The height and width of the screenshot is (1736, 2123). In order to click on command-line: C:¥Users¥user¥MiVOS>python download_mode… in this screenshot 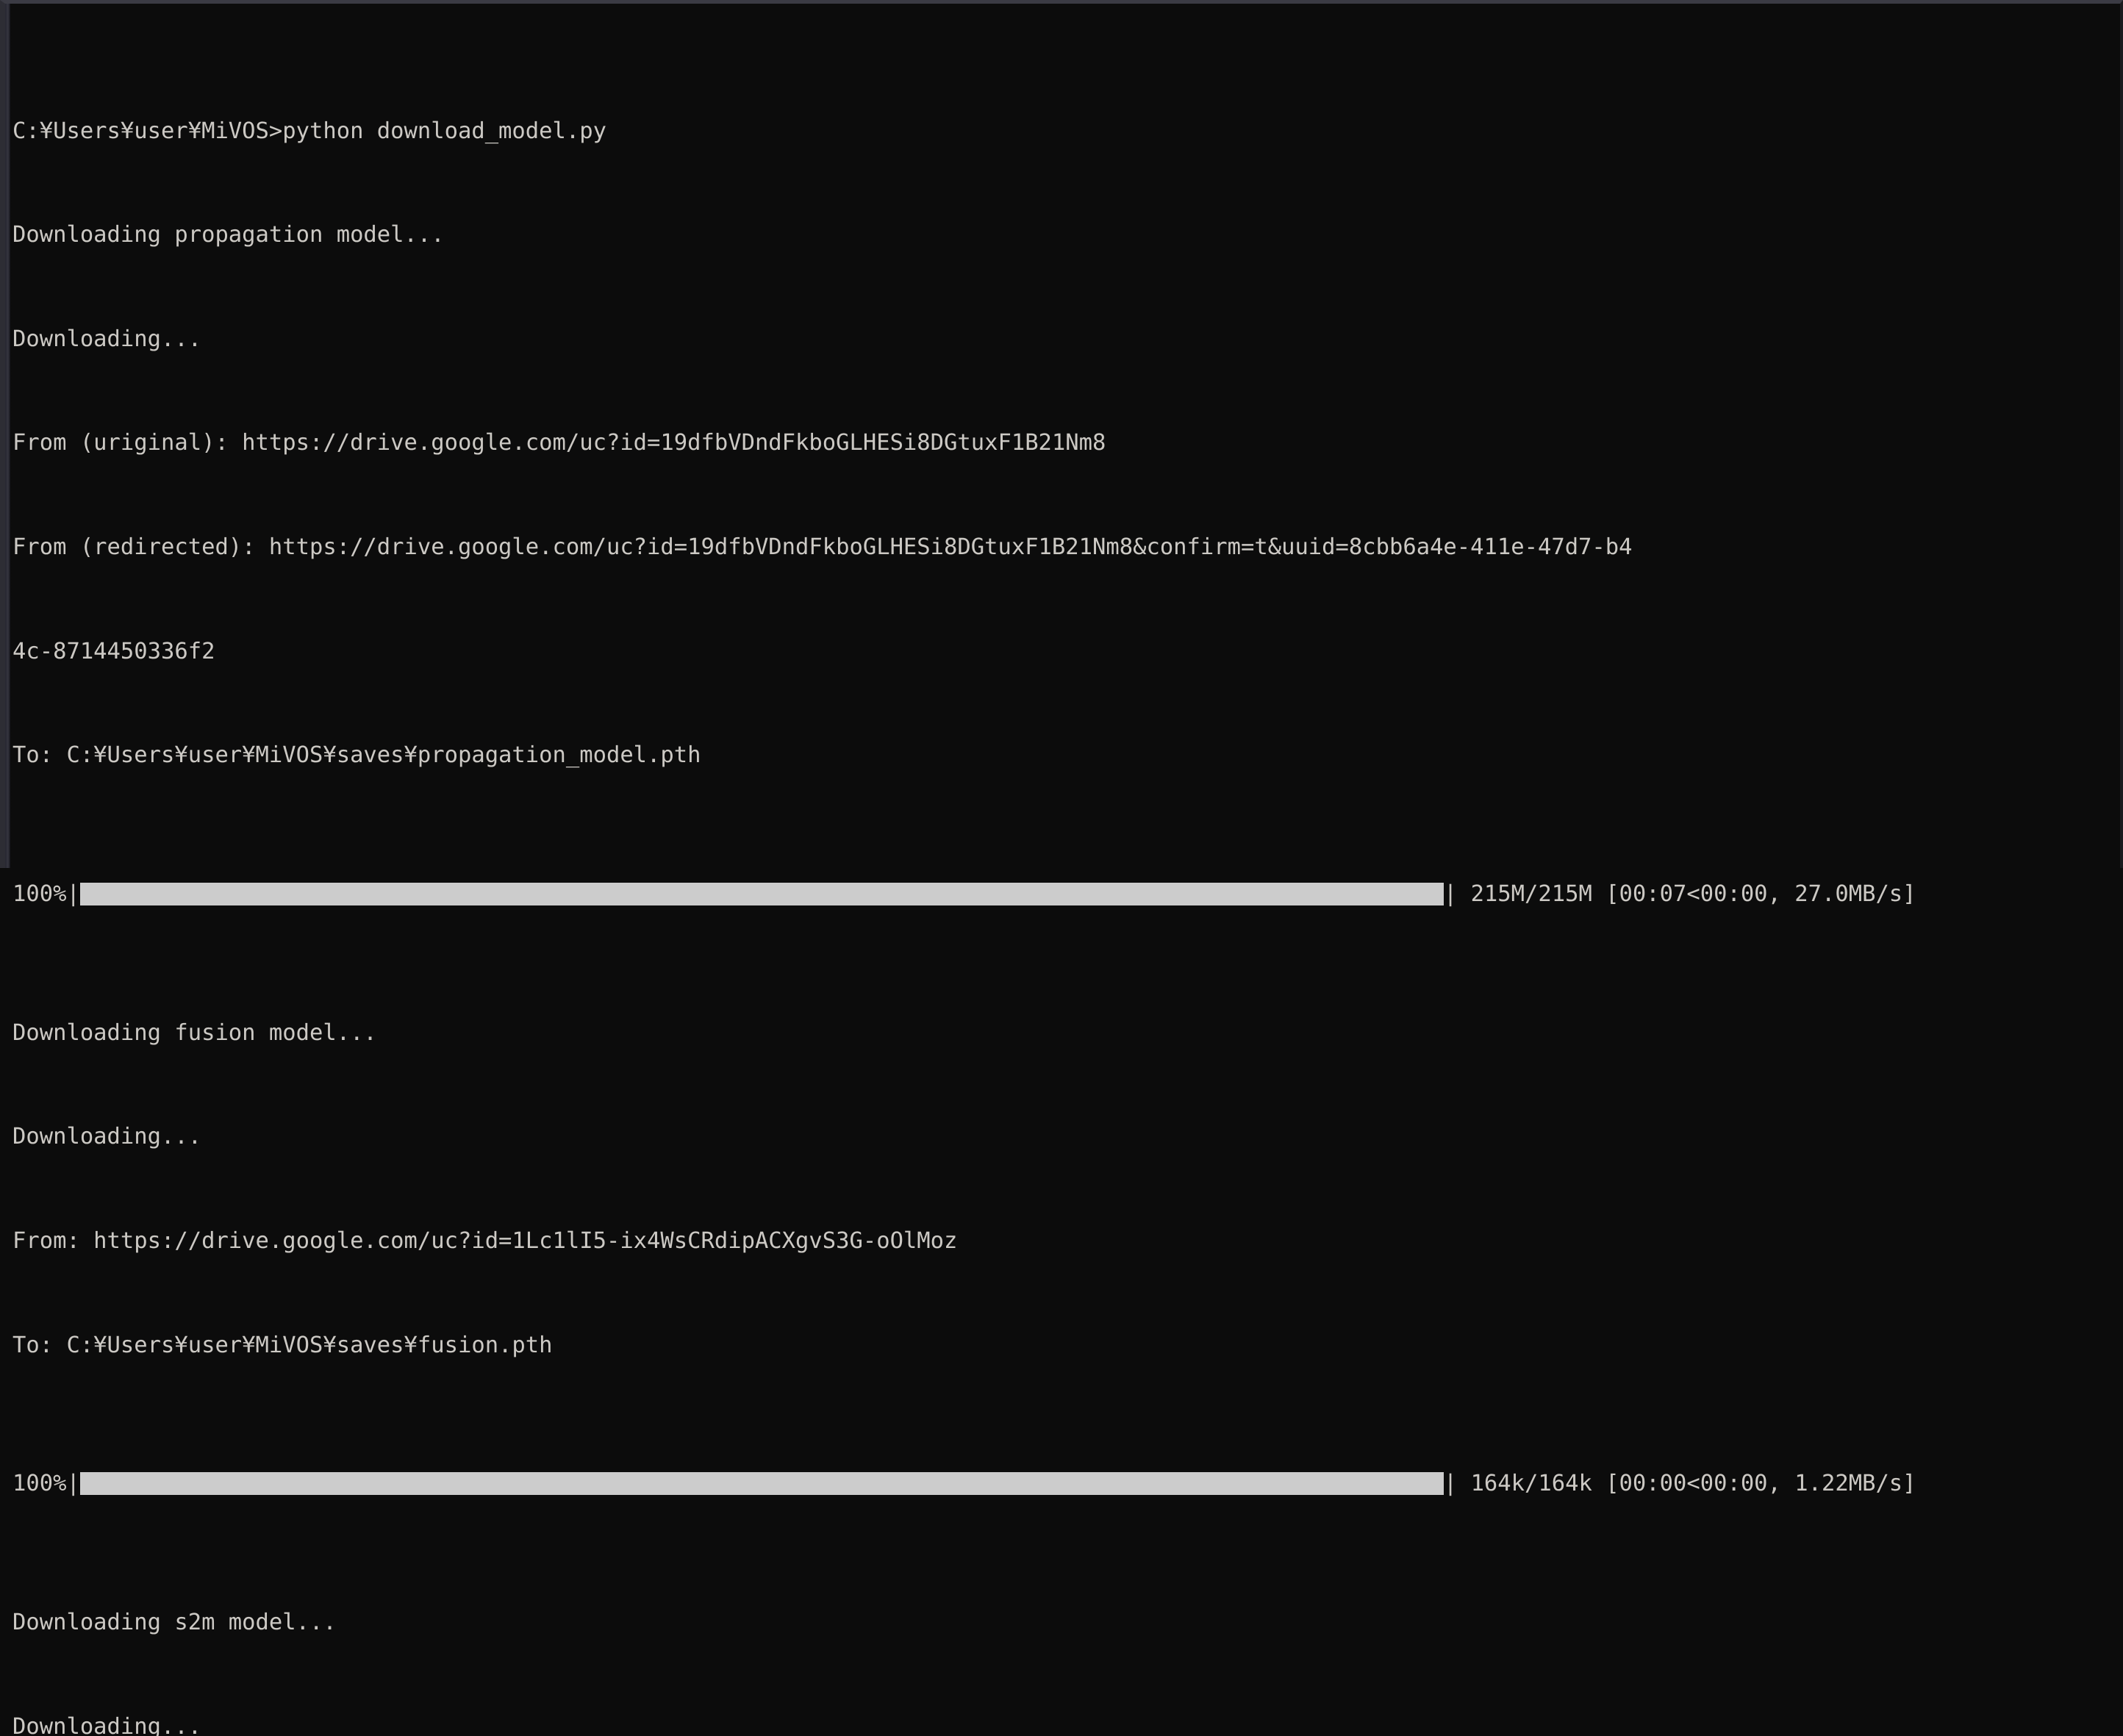, I will do `click(309, 131)`.